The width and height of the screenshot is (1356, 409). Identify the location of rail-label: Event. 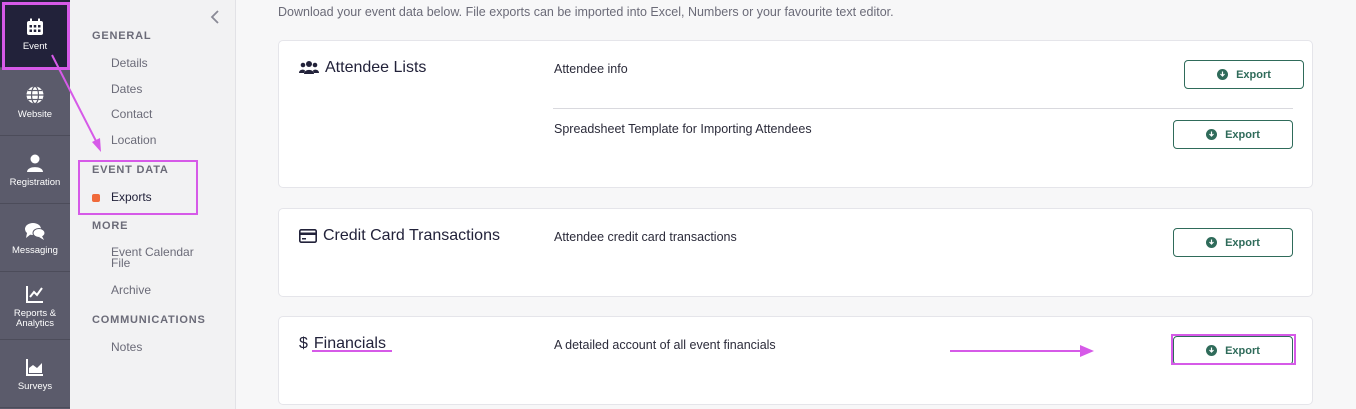
(35, 46).